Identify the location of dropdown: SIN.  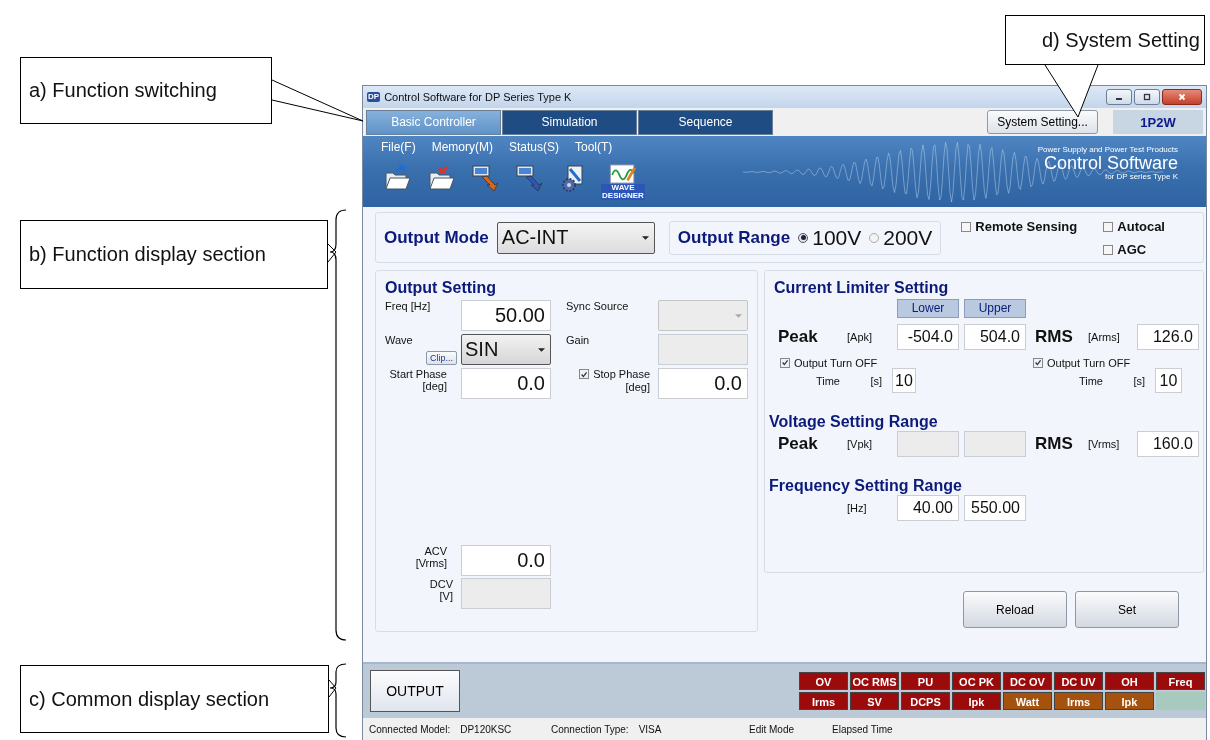
(506, 349).